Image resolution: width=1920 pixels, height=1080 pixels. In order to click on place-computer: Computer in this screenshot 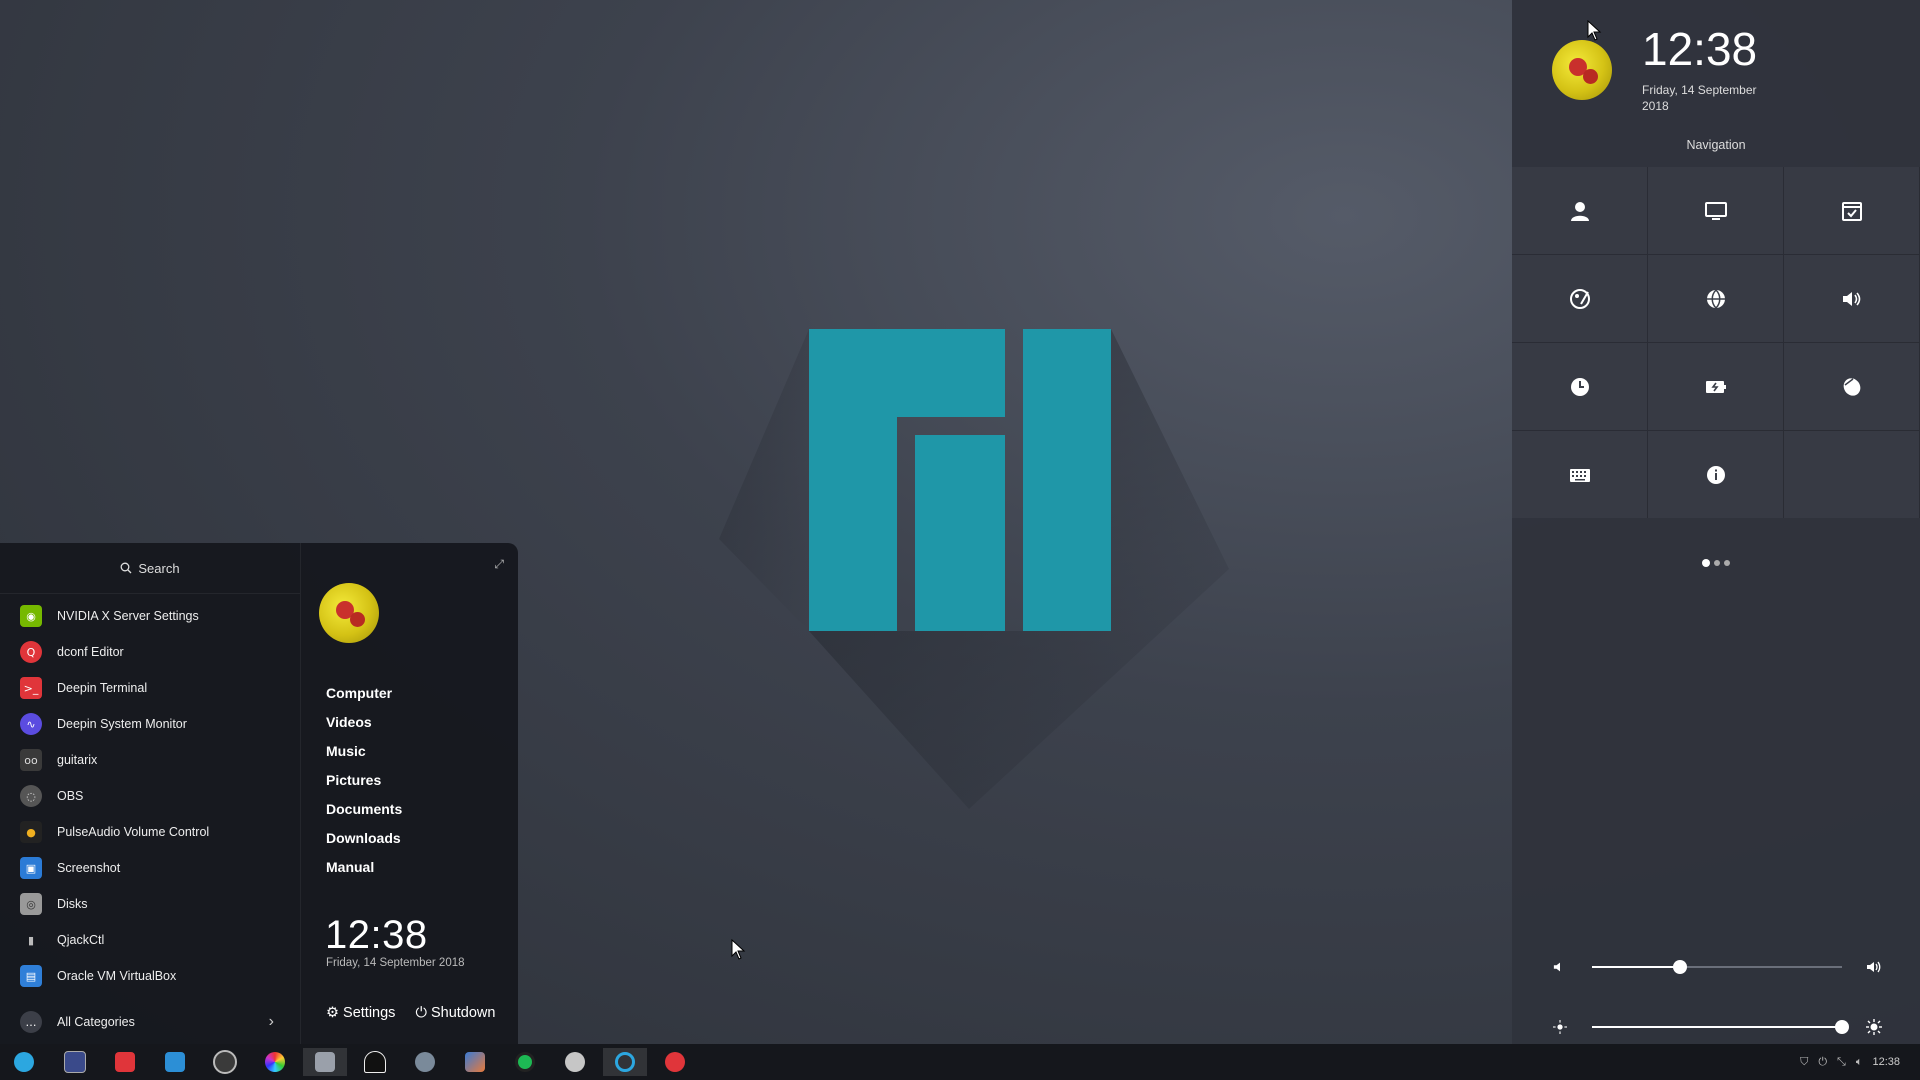, I will do `click(364, 693)`.